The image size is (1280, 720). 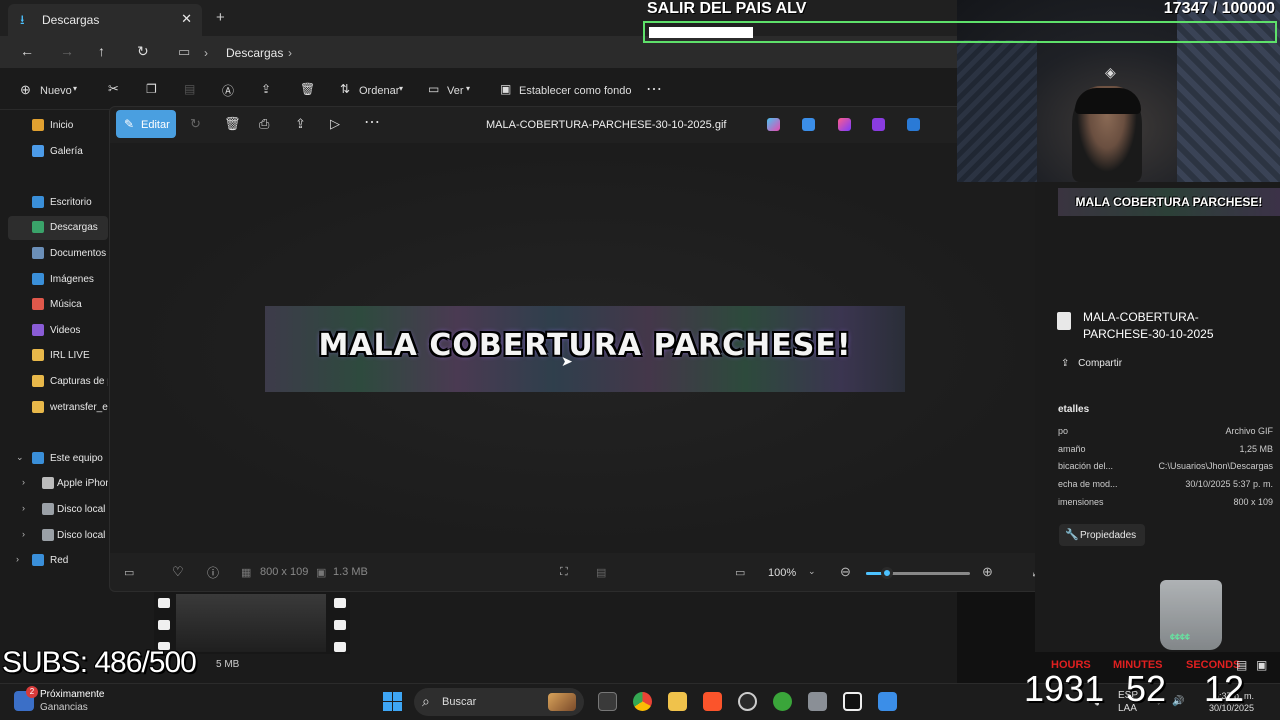 I want to click on sidebar-item: wetransfer_el-, so click(x=58, y=408).